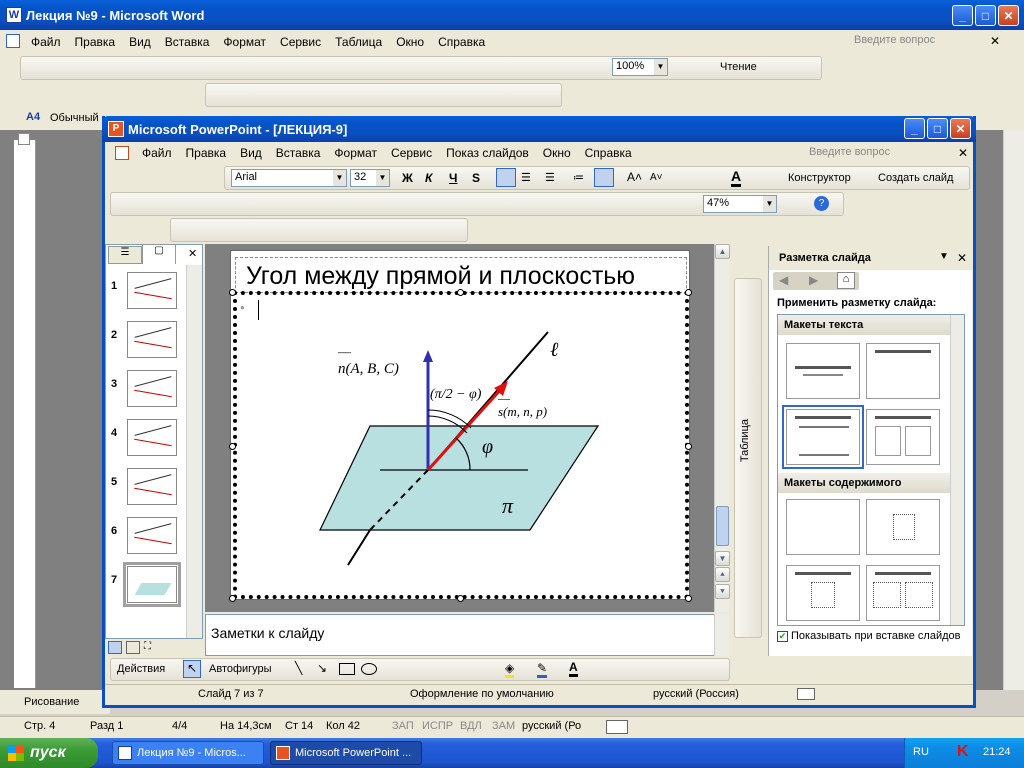  I want to click on ppt-menu-3: Вставка, so click(298, 153).